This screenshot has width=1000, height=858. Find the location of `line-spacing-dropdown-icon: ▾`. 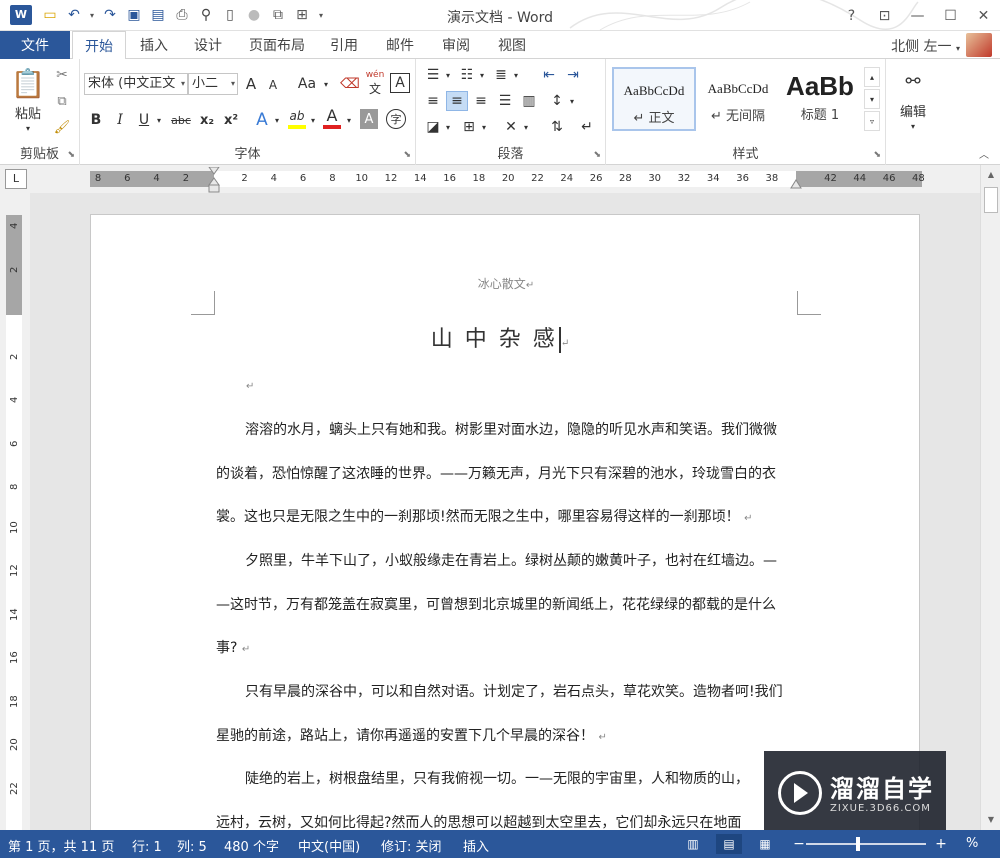

line-spacing-dropdown-icon: ▾ is located at coordinates (572, 101).